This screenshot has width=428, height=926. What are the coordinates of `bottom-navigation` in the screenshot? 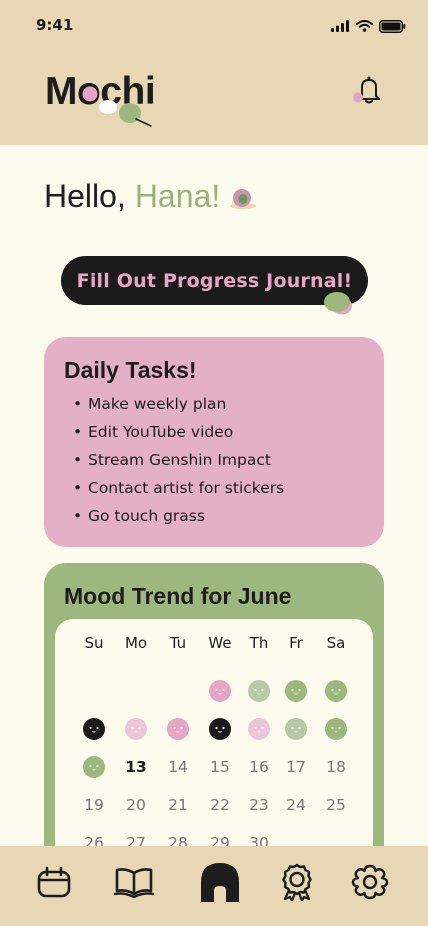 It's located at (214, 886).